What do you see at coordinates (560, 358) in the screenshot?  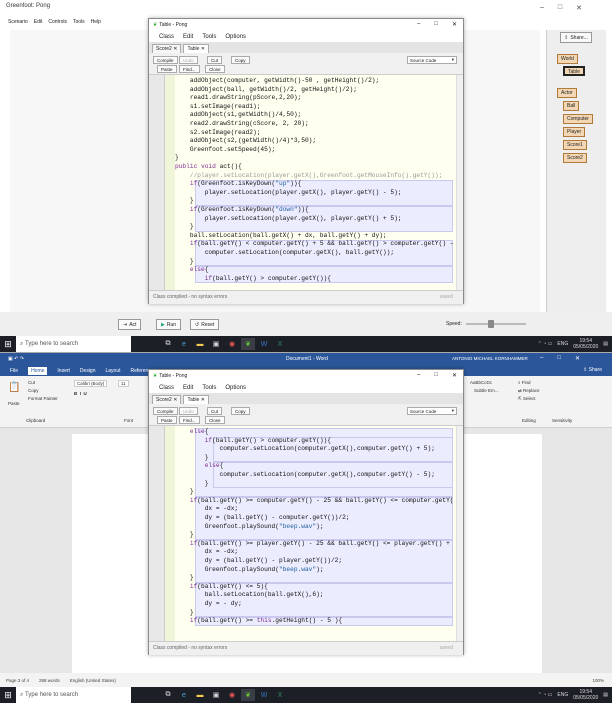 I see `word-window-controls: – □ ✕` at bounding box center [560, 358].